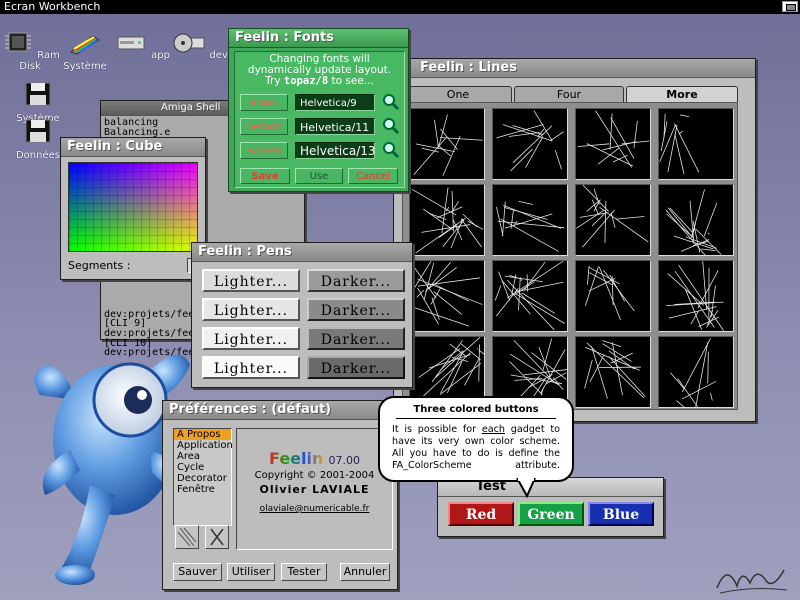  What do you see at coordinates (373, 176) in the screenshot?
I see `cancel-button: Cancel` at bounding box center [373, 176].